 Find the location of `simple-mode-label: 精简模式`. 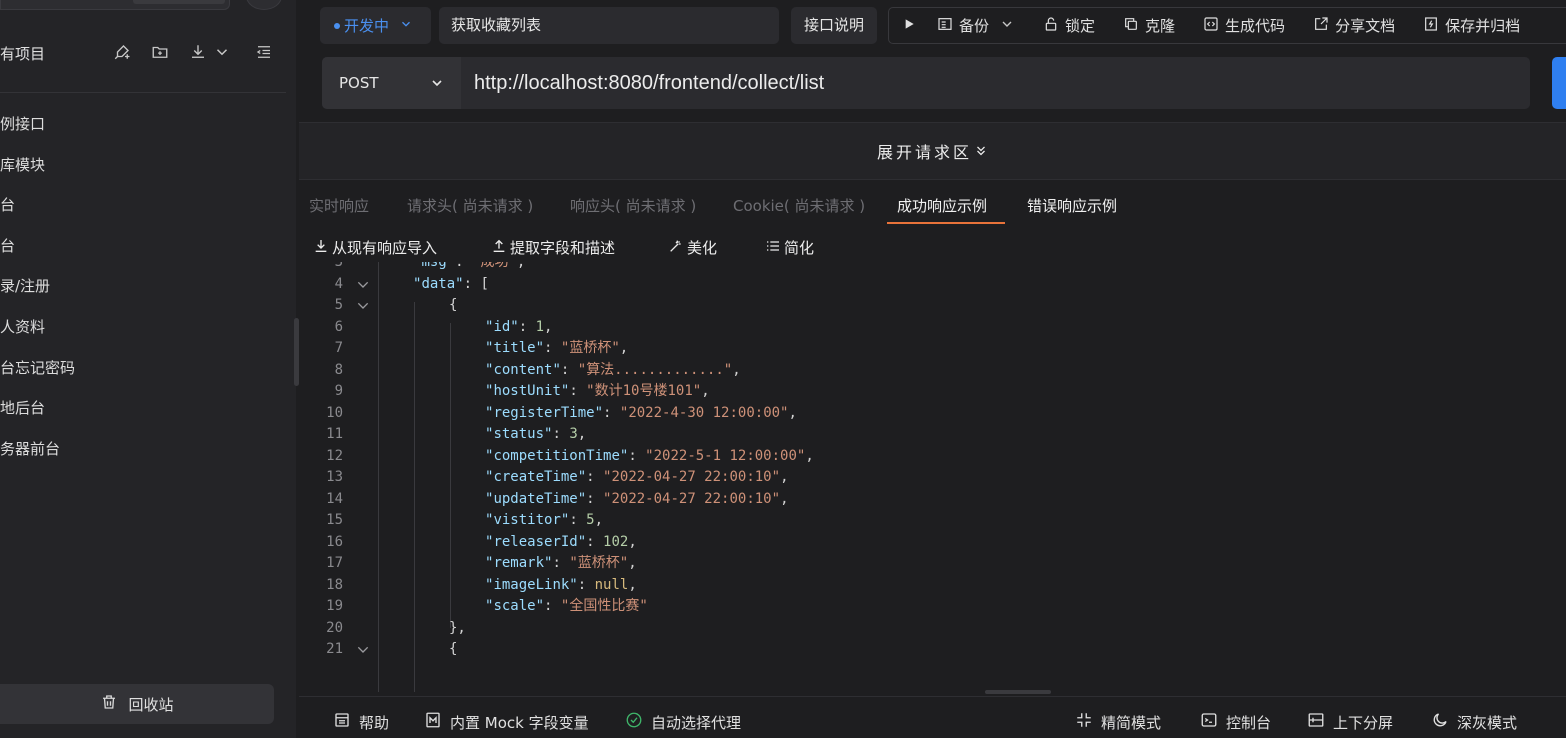

simple-mode-label: 精简模式 is located at coordinates (1131, 722).